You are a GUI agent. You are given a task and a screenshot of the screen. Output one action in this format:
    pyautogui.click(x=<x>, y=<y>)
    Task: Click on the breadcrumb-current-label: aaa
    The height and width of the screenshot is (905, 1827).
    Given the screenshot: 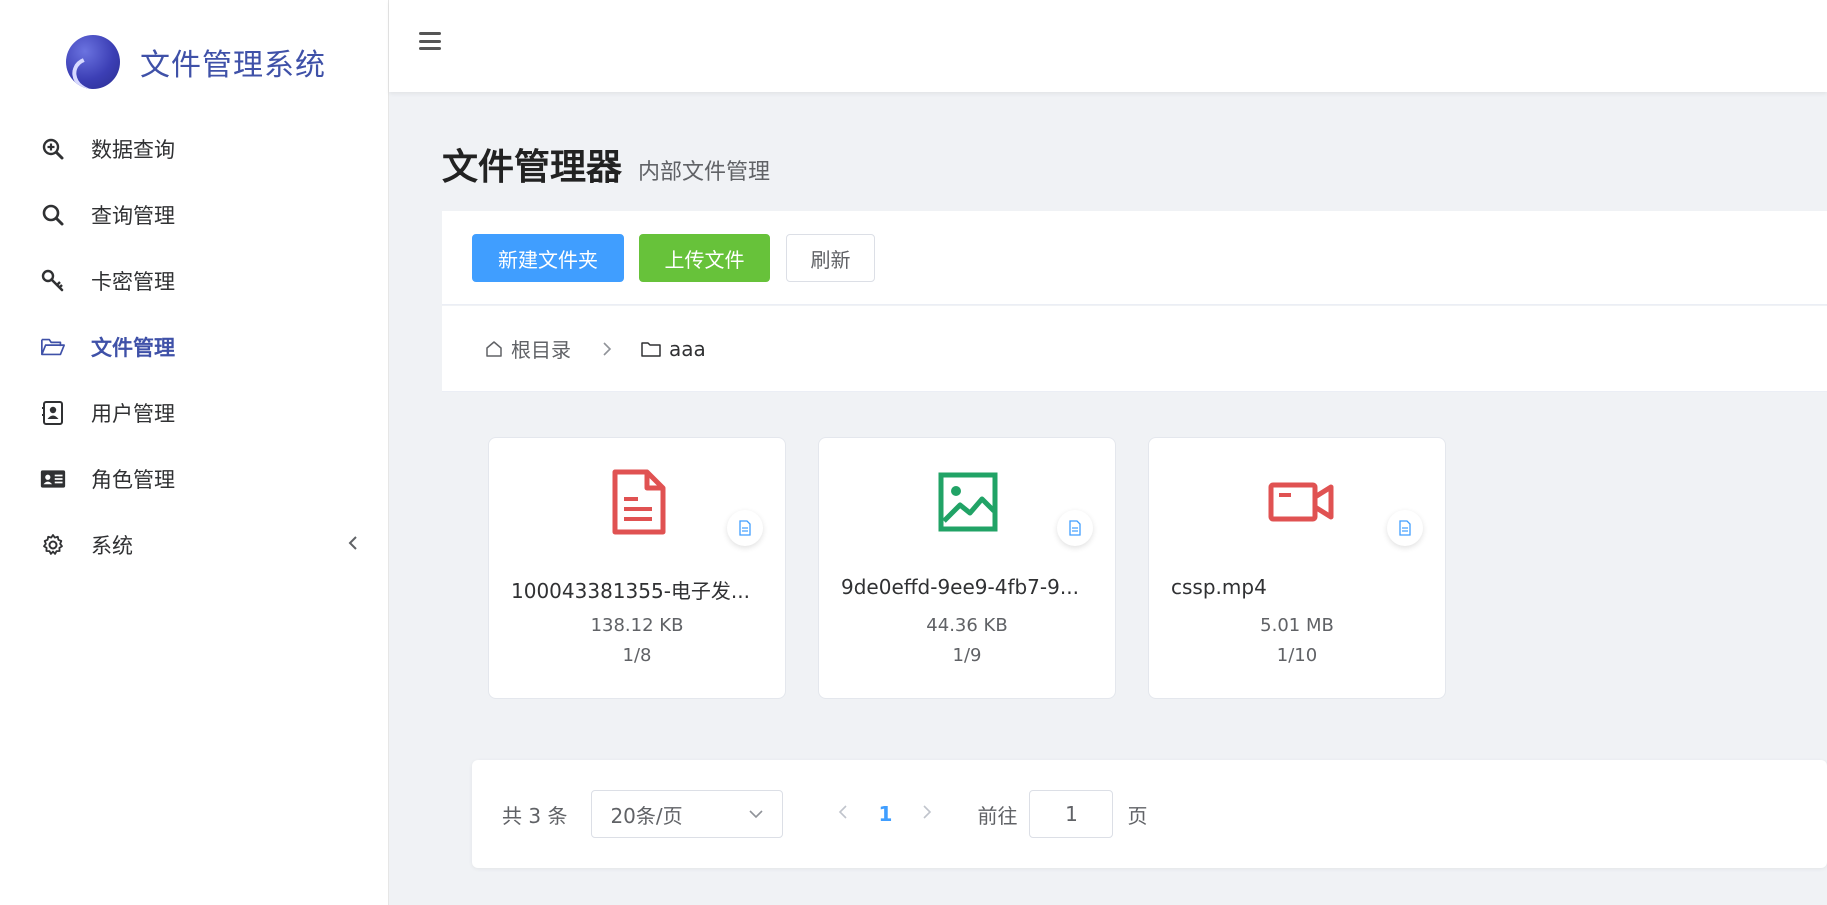 What is the action you would take?
    pyautogui.click(x=687, y=348)
    